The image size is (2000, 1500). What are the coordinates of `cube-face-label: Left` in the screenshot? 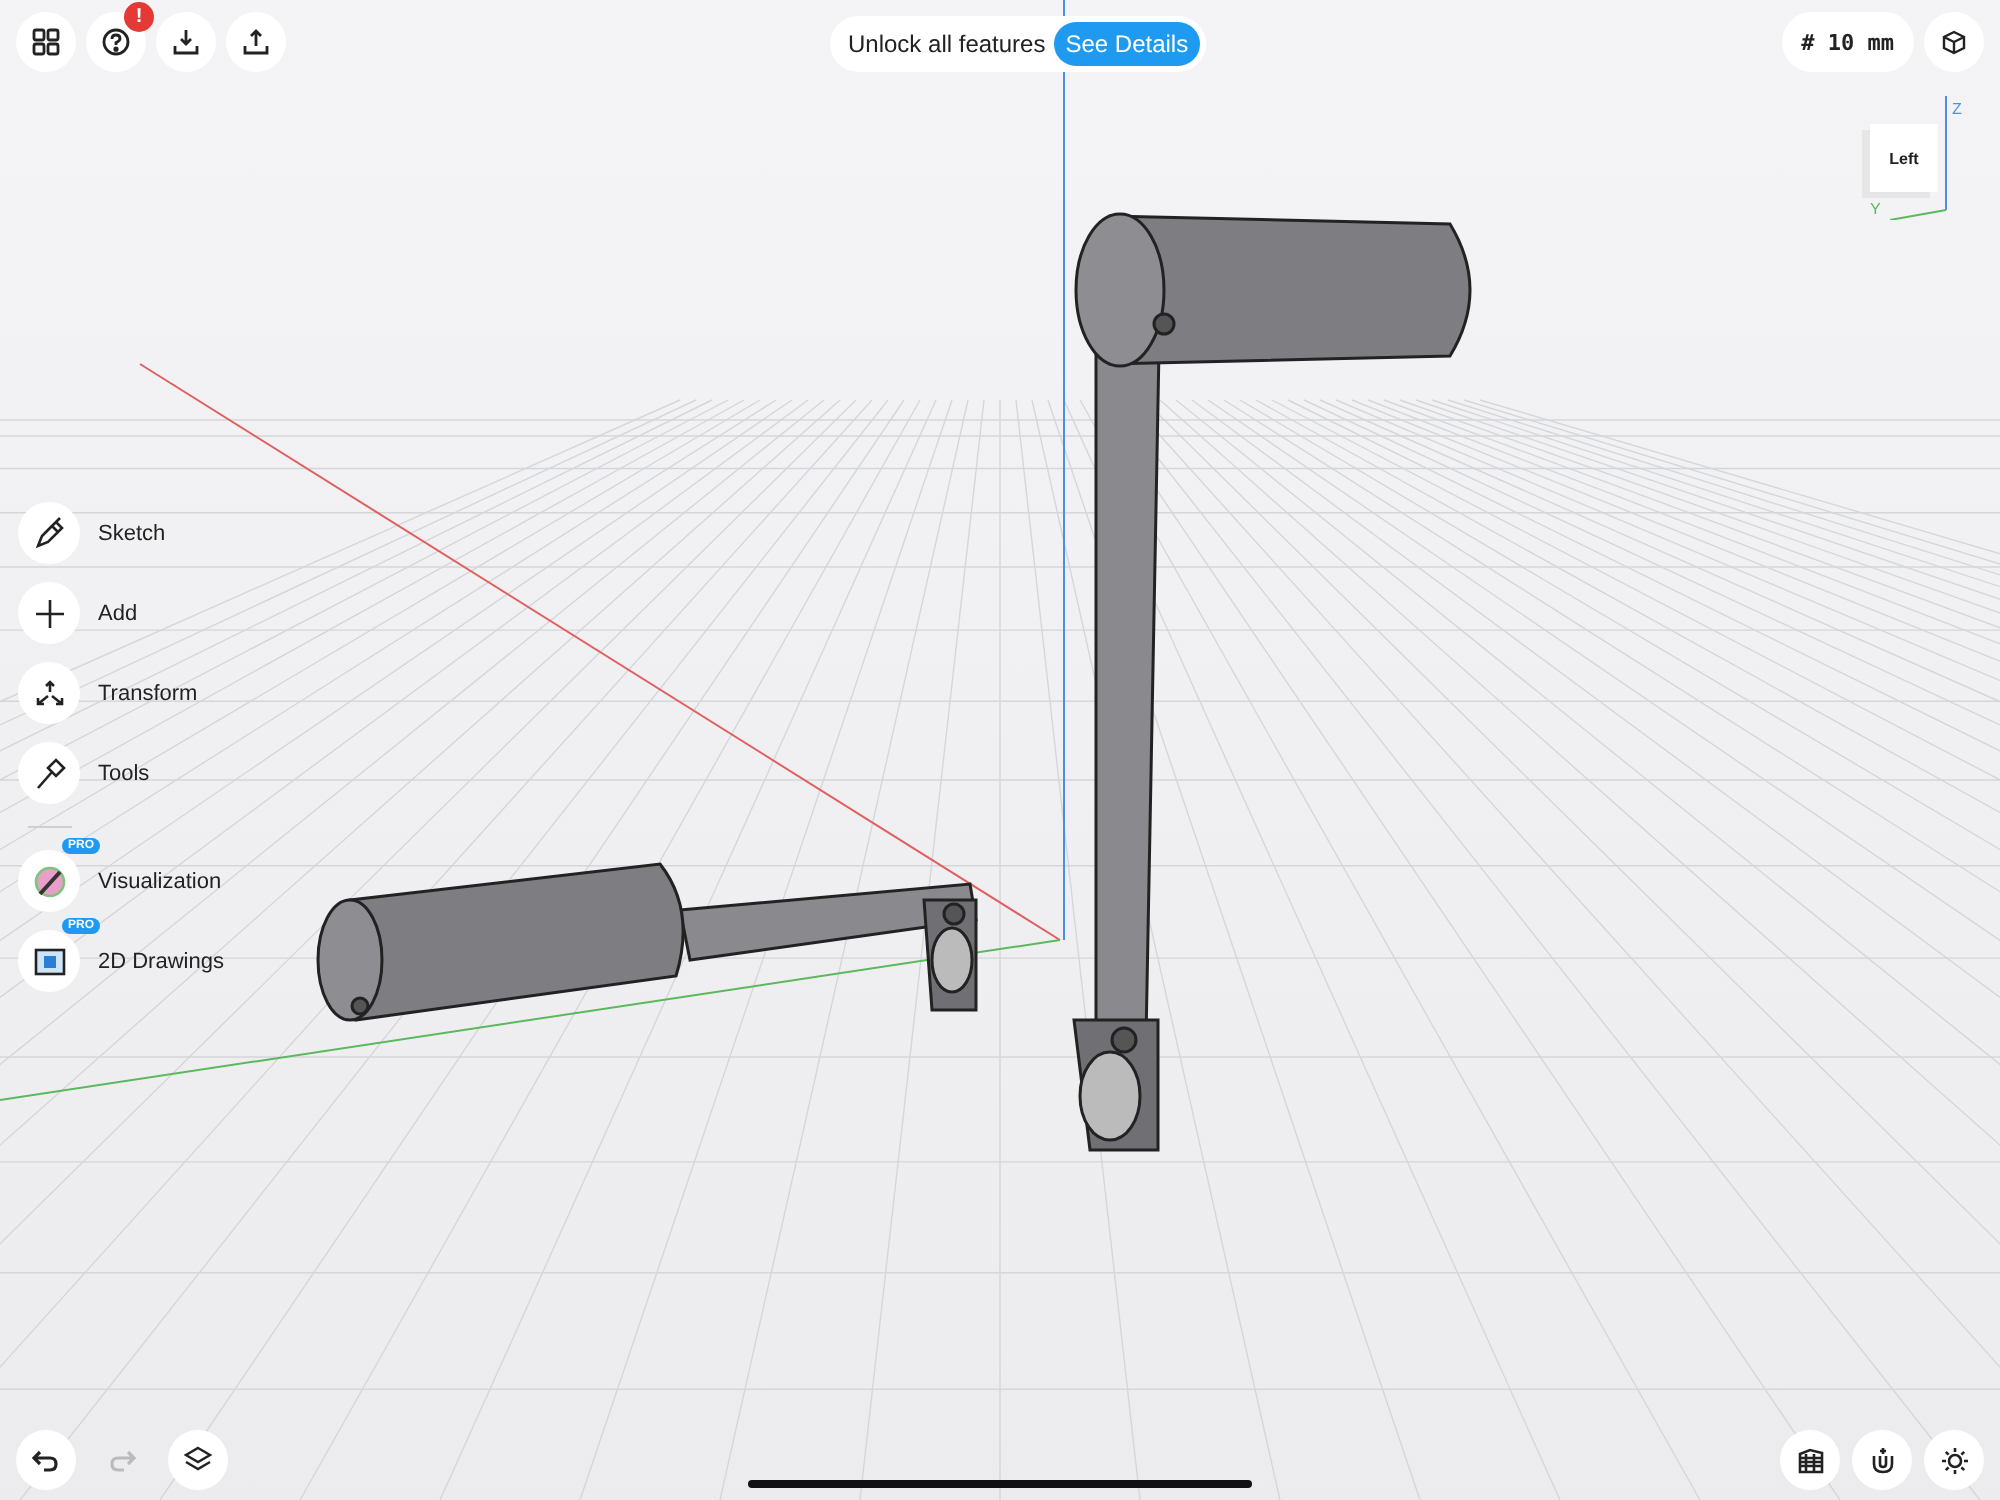 It's located at (1904, 158).